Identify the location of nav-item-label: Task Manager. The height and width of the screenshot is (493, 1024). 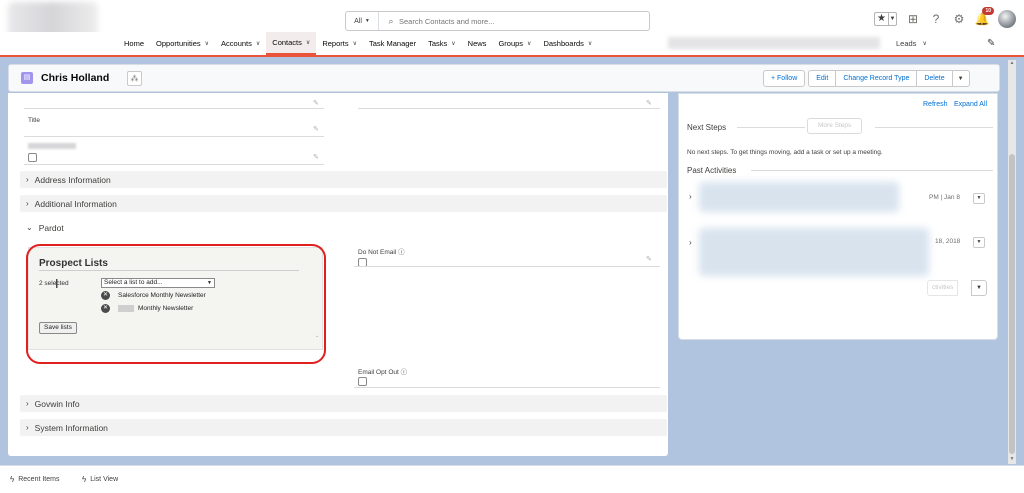
(392, 43).